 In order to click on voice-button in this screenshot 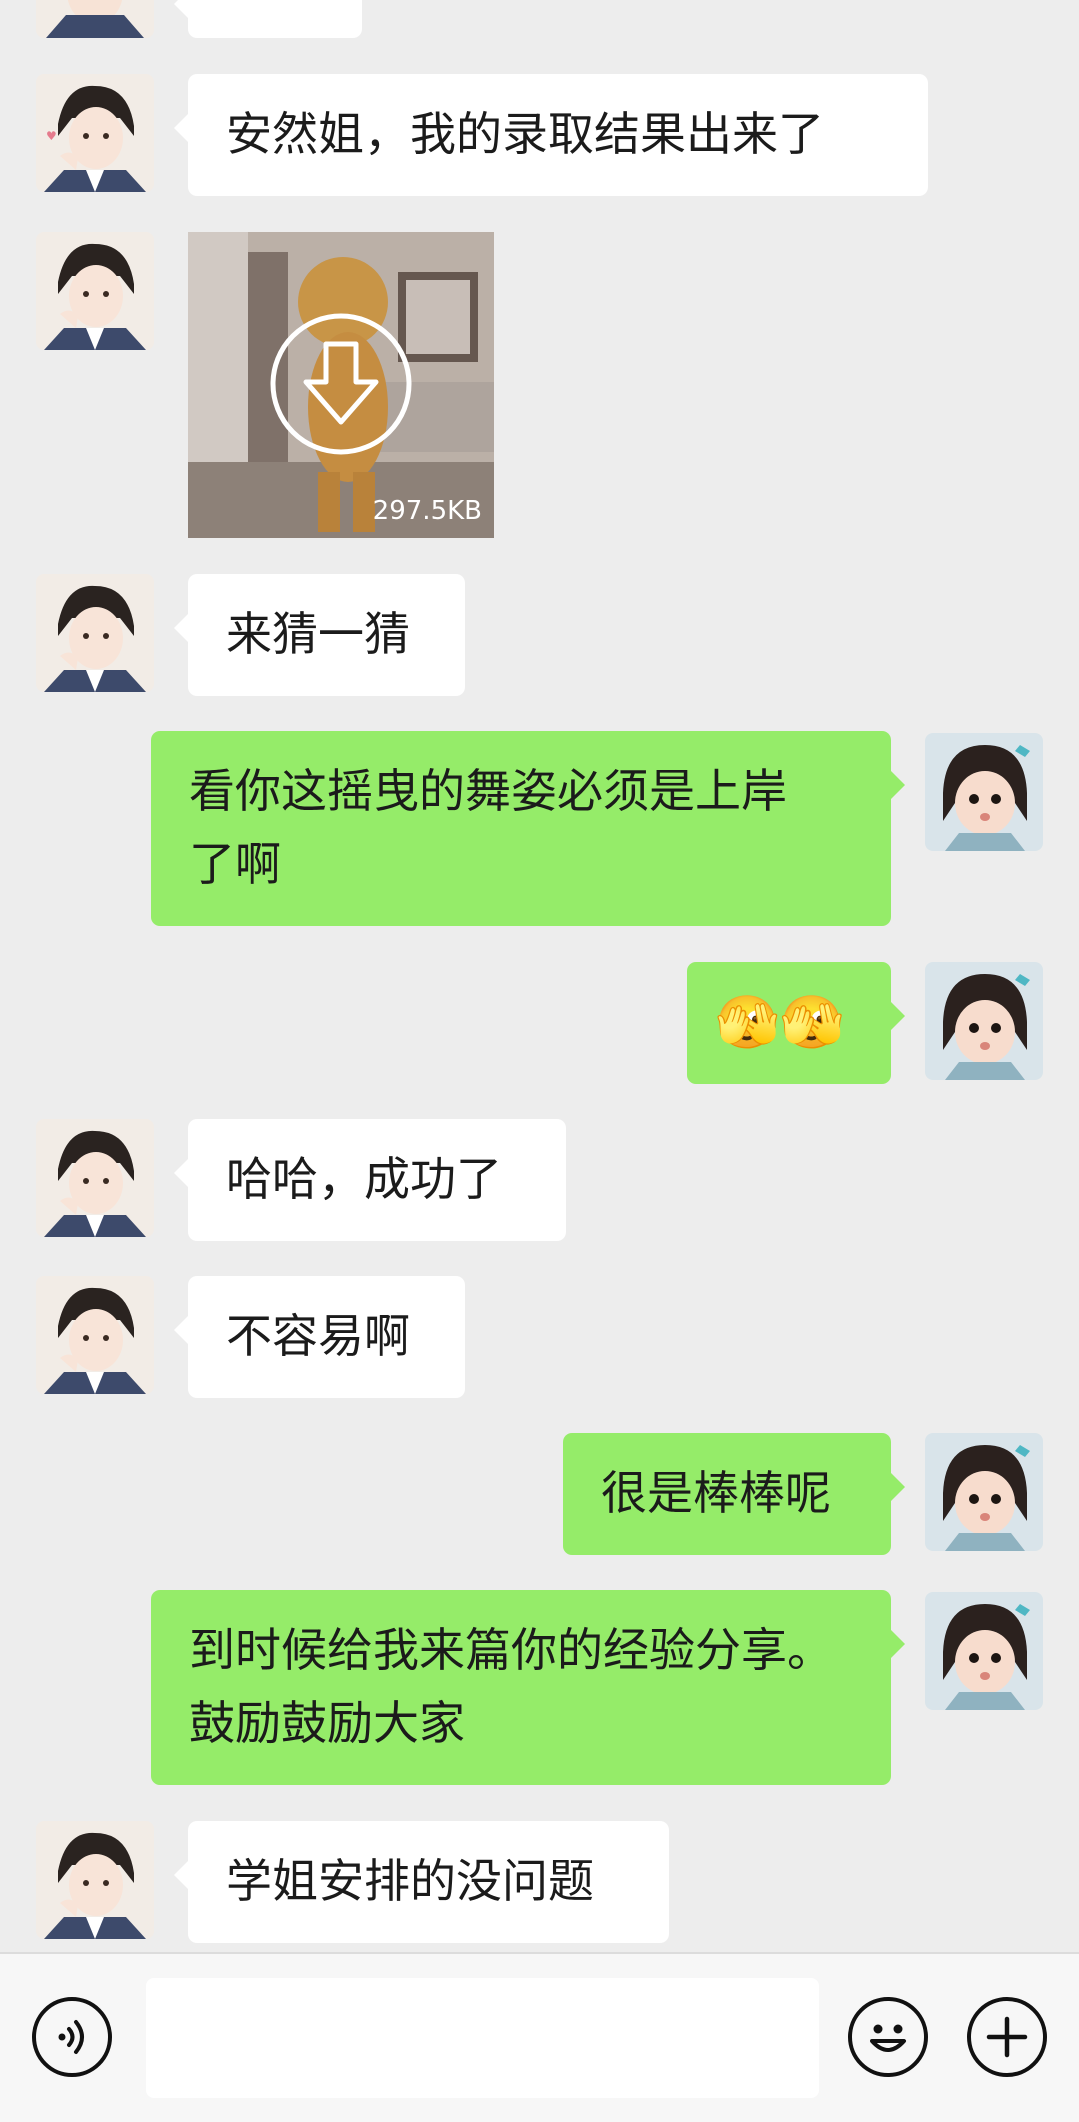, I will do `click(72, 2037)`.